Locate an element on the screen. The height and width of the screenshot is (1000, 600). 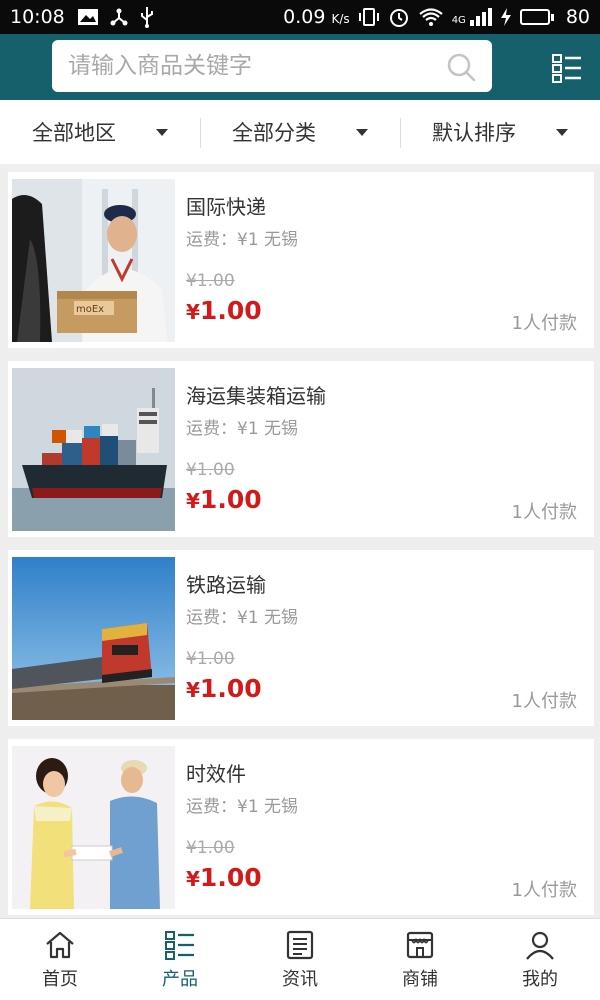
filter-bar: 全部地区 全部分类 默认排序 is located at coordinates (300, 132).